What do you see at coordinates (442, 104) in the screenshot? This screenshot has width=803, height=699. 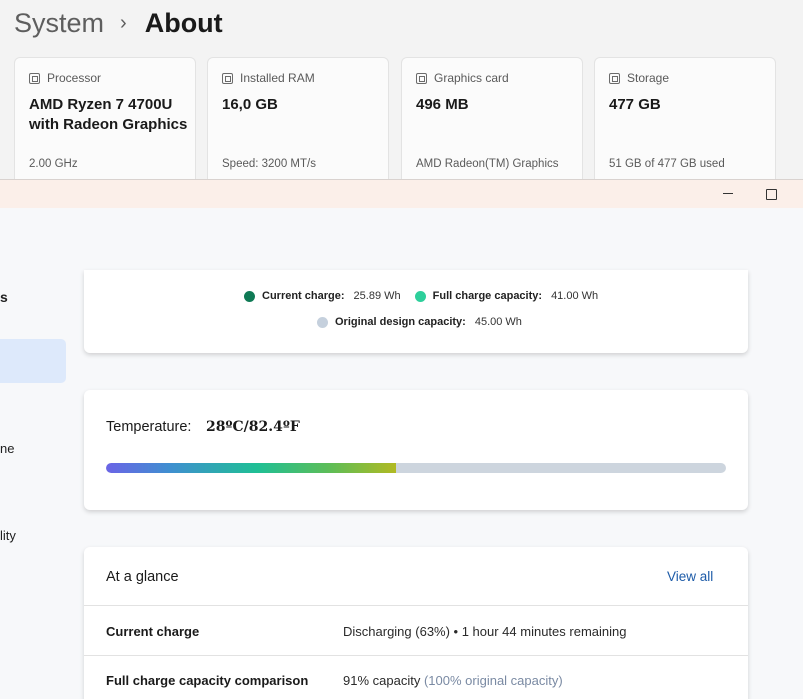 I see `spec-value: 496 MB` at bounding box center [442, 104].